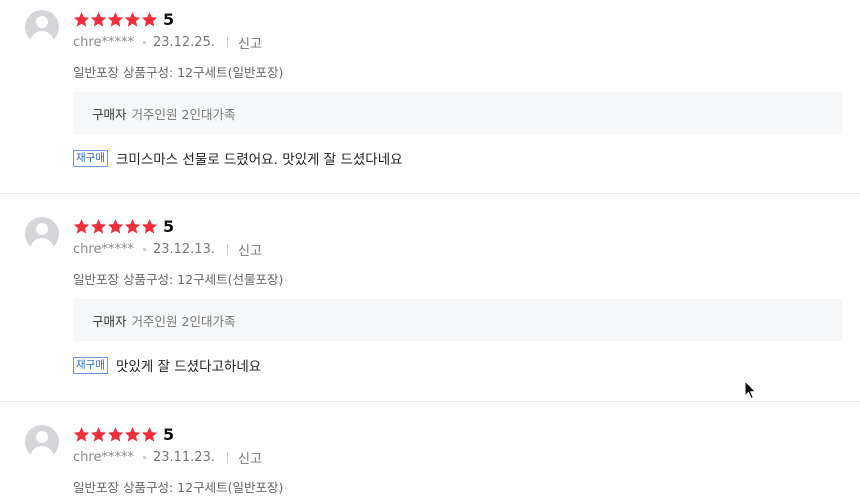 This screenshot has width=860, height=500. I want to click on review-meta: chre***** 23.12.13. 신고, so click(167, 249).